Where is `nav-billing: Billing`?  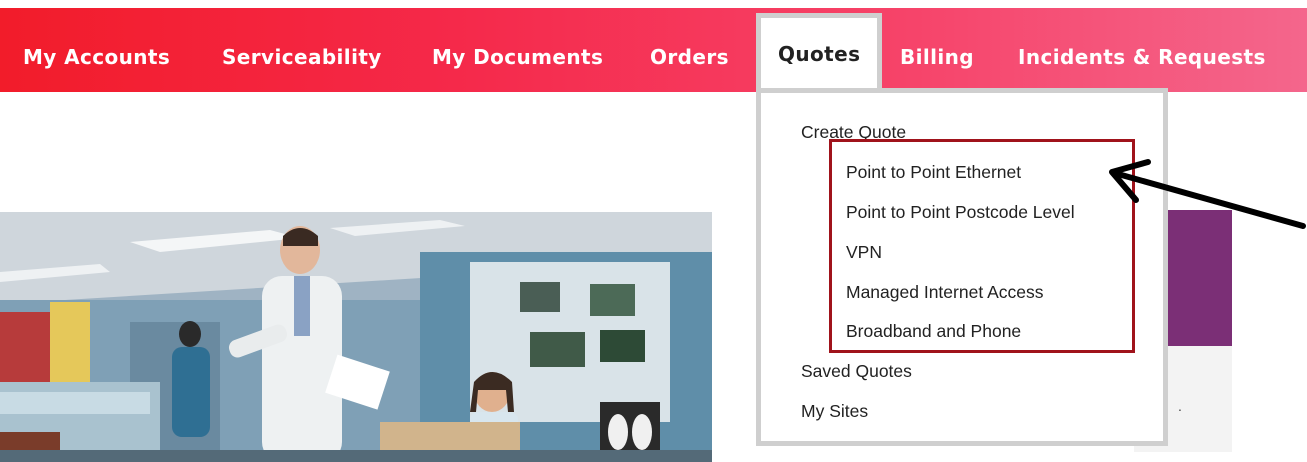
nav-billing: Billing is located at coordinates (937, 57).